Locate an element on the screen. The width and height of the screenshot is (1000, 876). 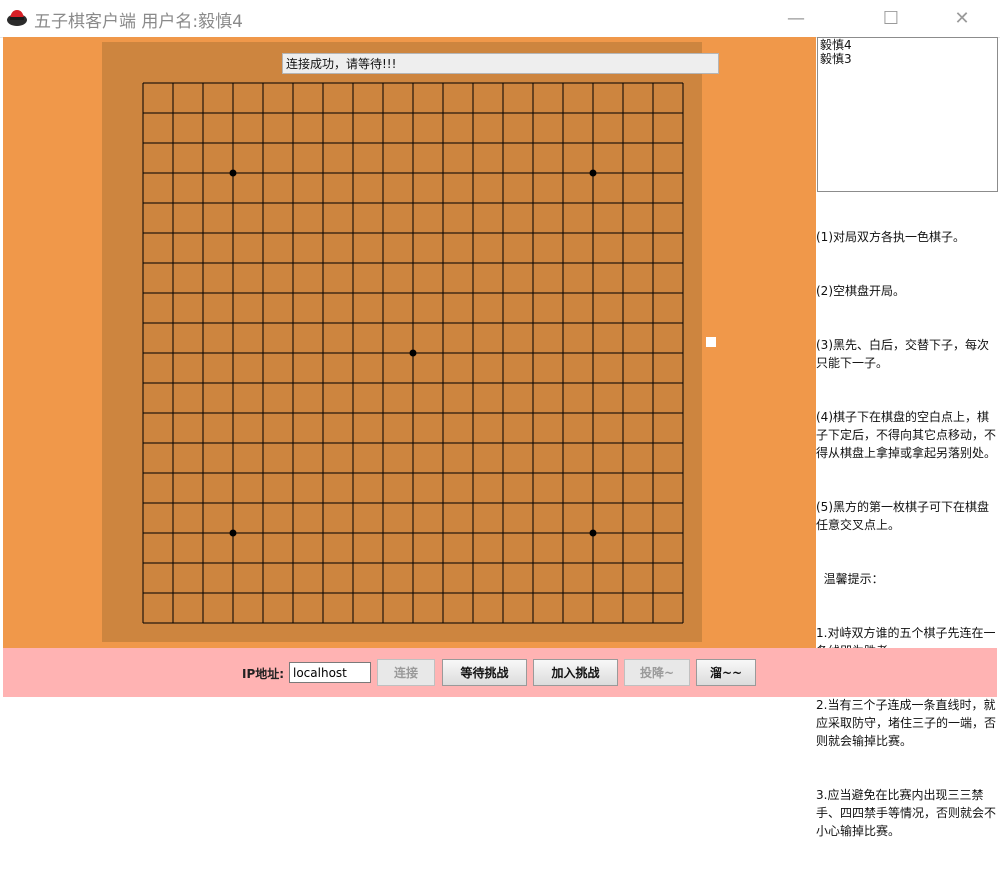
surrender-button: 投降~ is located at coordinates (657, 672).